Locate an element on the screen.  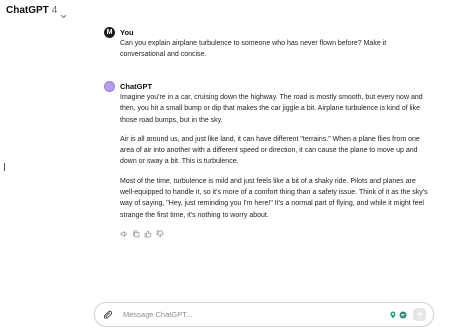
thumbs-up-icon is located at coordinates (148, 234).